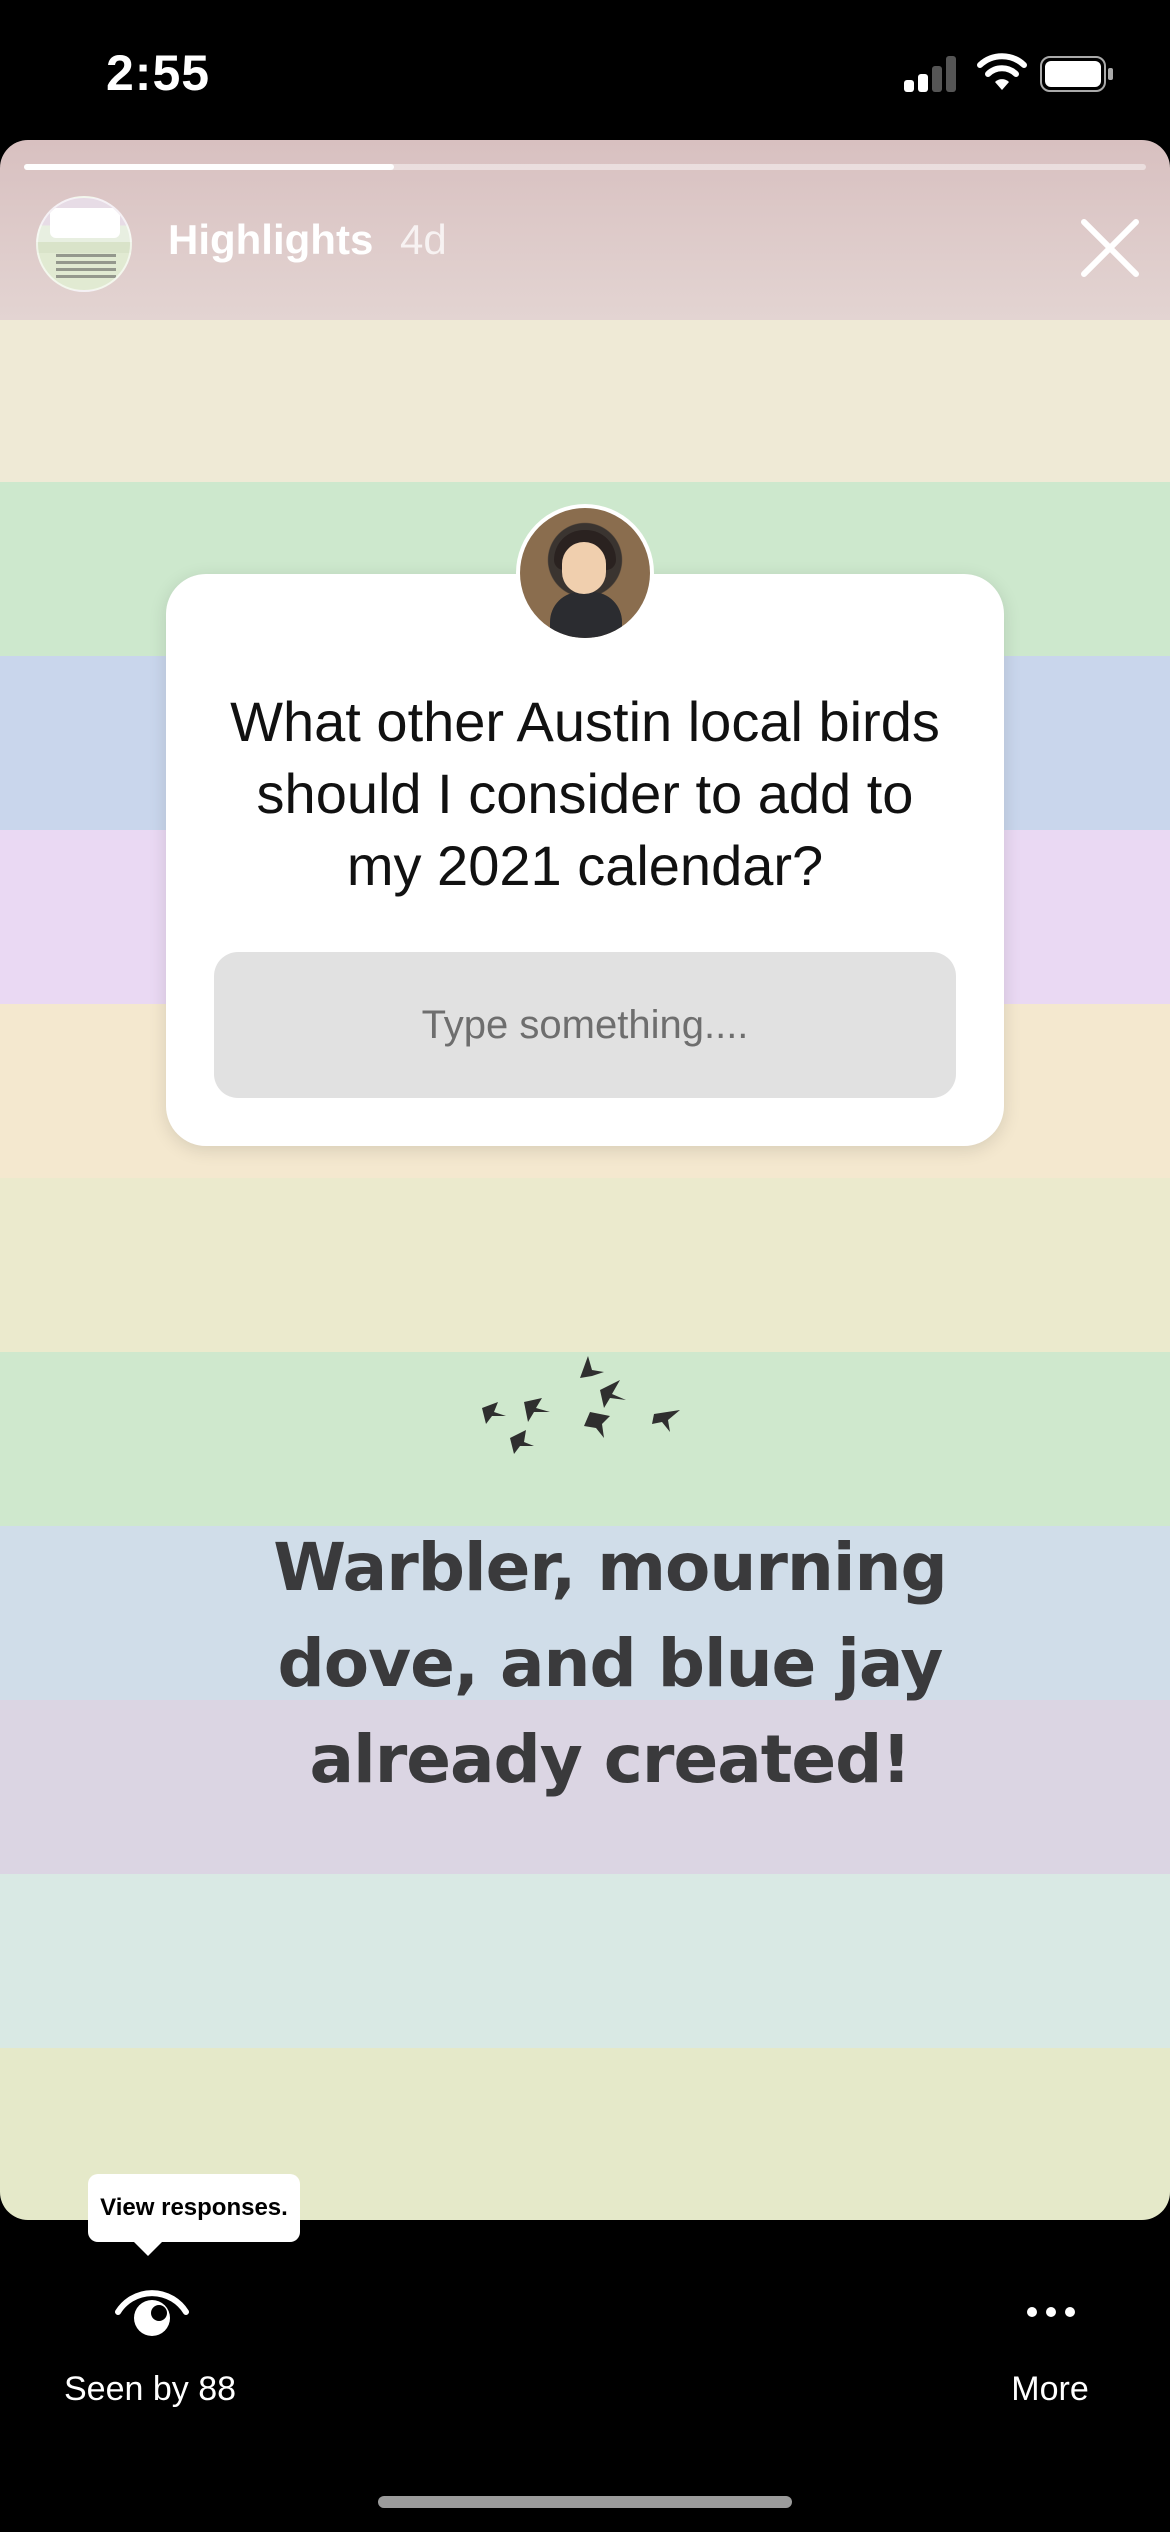  What do you see at coordinates (585, 2502) in the screenshot?
I see `home-indicator` at bounding box center [585, 2502].